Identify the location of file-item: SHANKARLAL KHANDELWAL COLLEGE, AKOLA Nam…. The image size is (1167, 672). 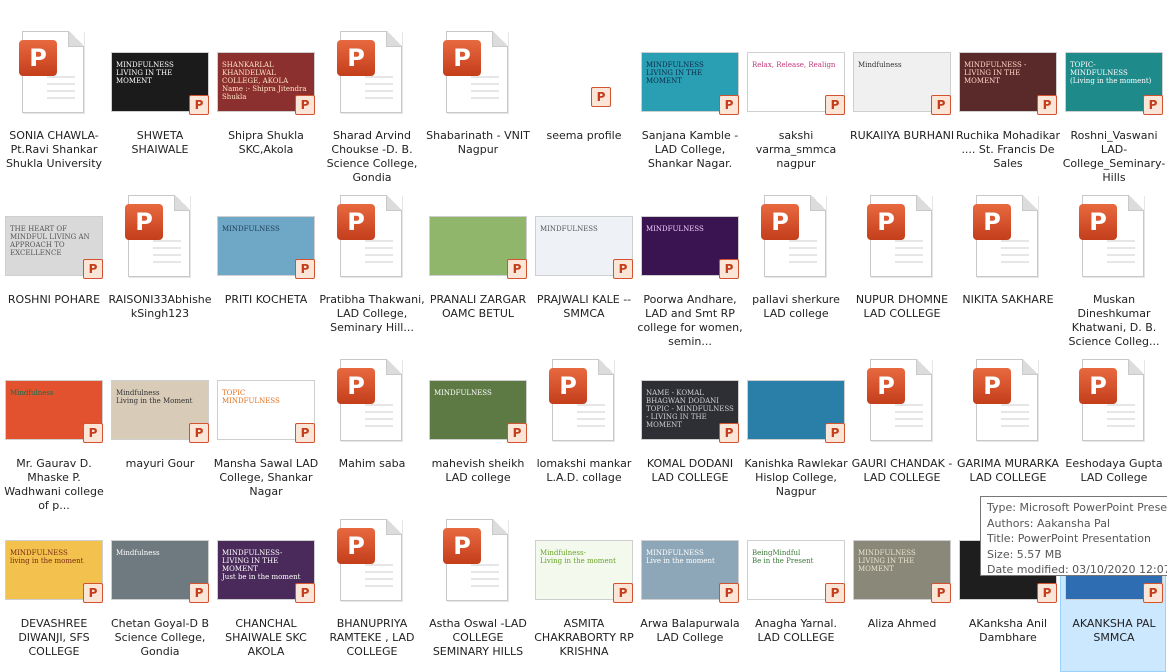
(265, 104).